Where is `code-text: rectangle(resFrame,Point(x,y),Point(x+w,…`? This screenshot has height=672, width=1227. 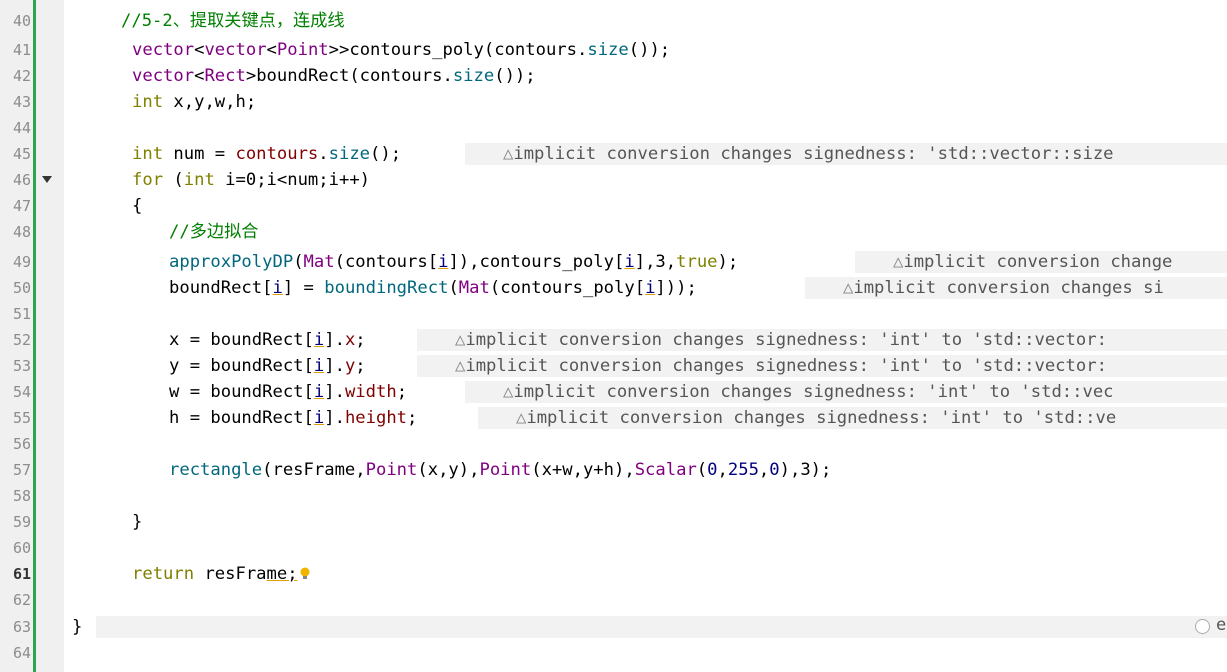
code-text: rectangle(resFrame,Point(x,y),Point(x+w,… is located at coordinates (500, 470).